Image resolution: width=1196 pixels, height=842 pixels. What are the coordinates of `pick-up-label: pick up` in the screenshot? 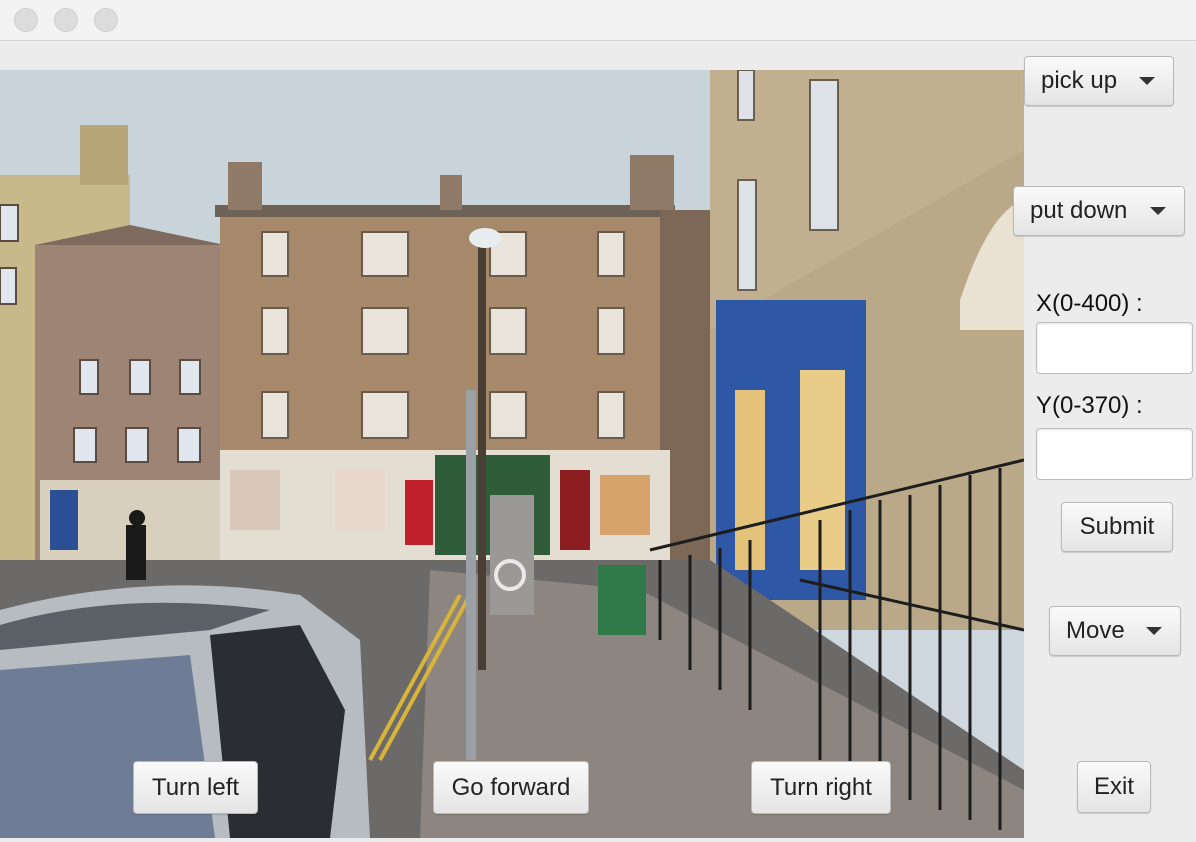 It's located at (1079, 80).